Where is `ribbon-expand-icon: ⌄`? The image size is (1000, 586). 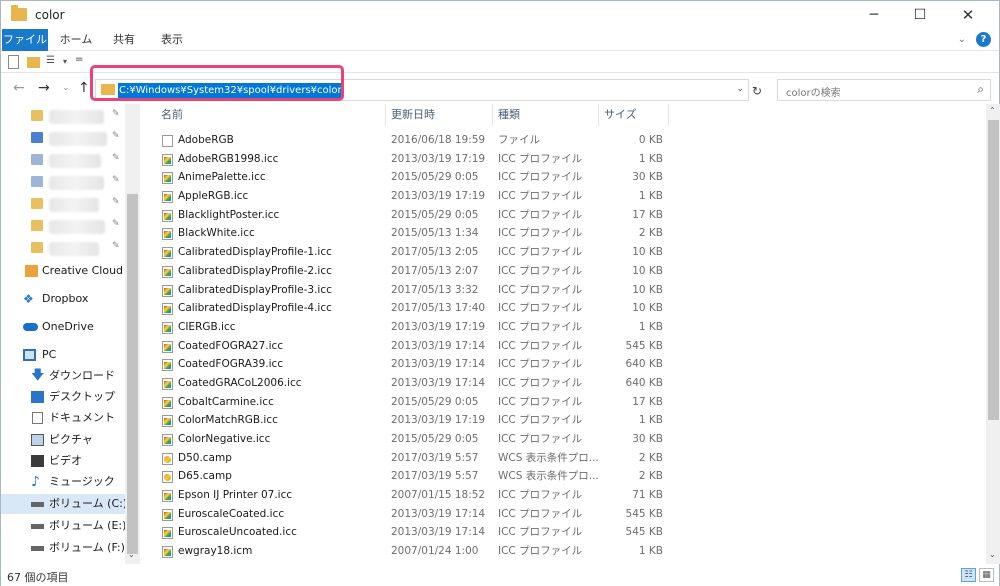
ribbon-expand-icon: ⌄ is located at coordinates (962, 39).